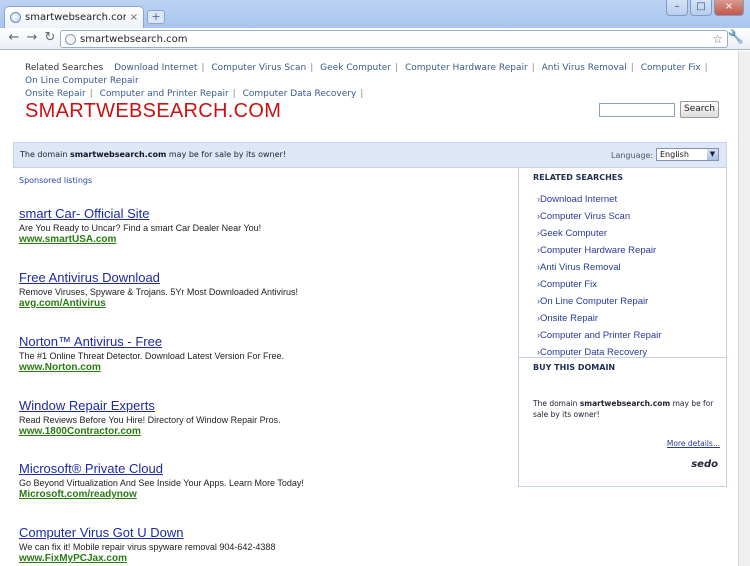  Describe the element at coordinates (631, 250) in the screenshot. I see `sidebar-related-link: Computer Hardware Repair` at that location.